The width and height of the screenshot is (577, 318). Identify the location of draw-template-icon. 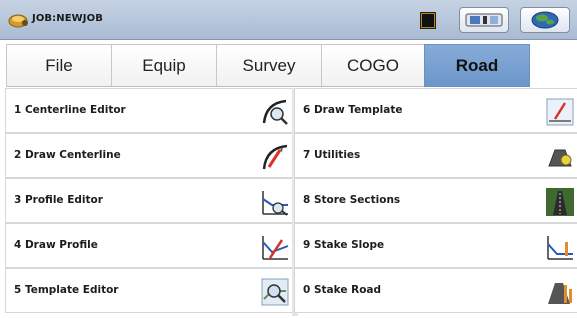
(560, 112).